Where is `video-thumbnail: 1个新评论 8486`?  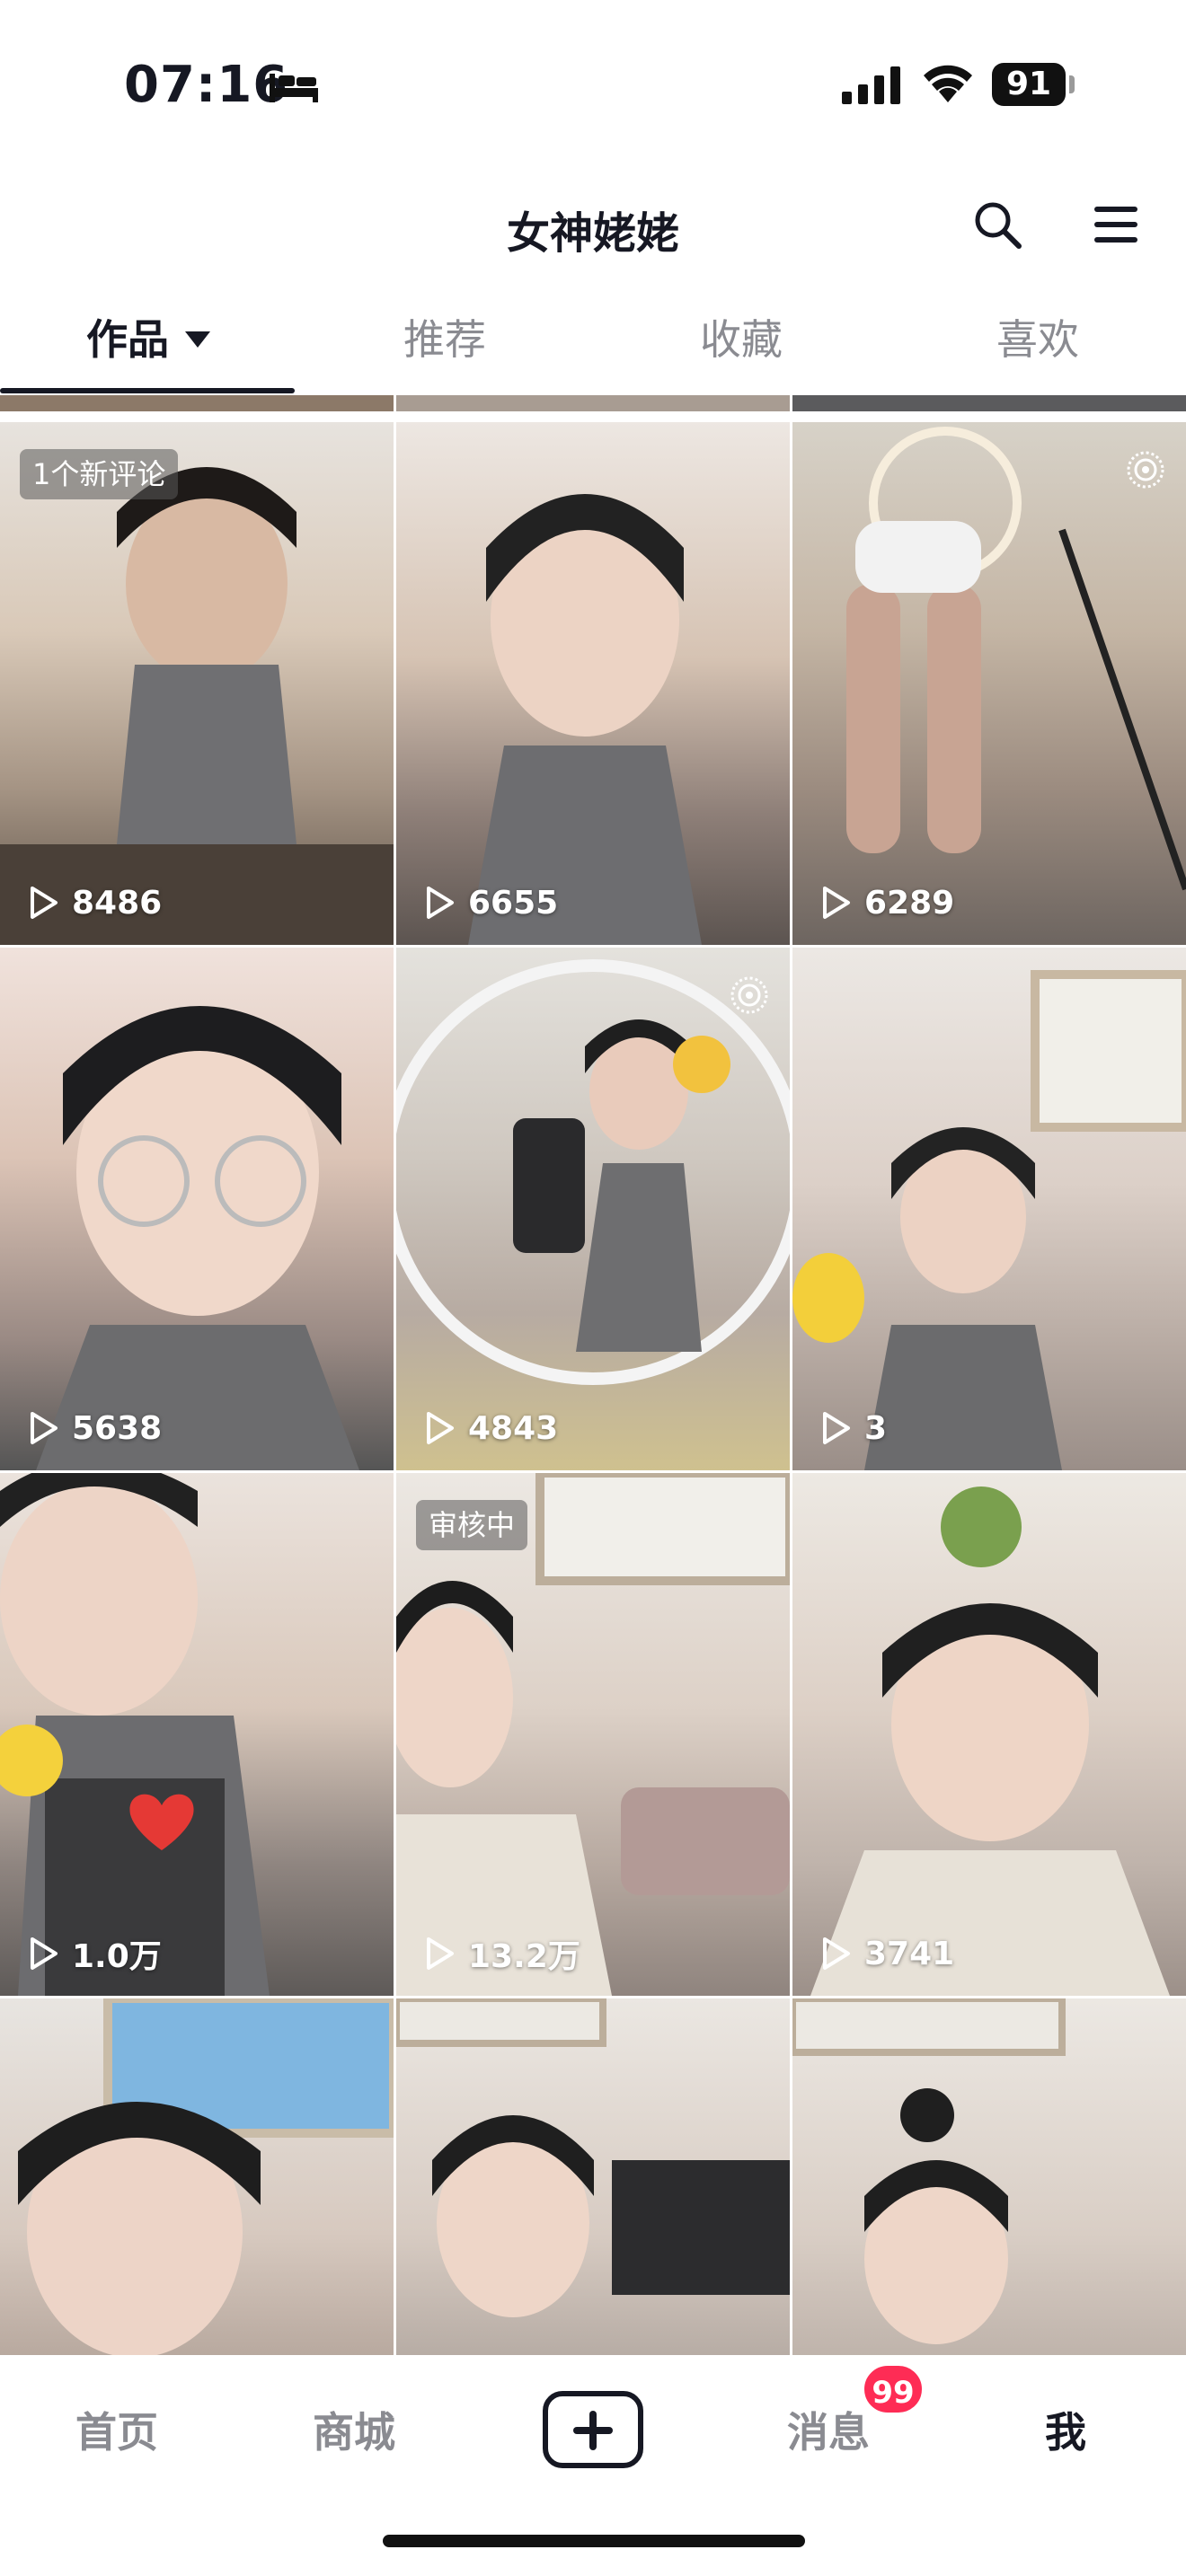
video-thumbnail: 1个新评论 8486 is located at coordinates (197, 683).